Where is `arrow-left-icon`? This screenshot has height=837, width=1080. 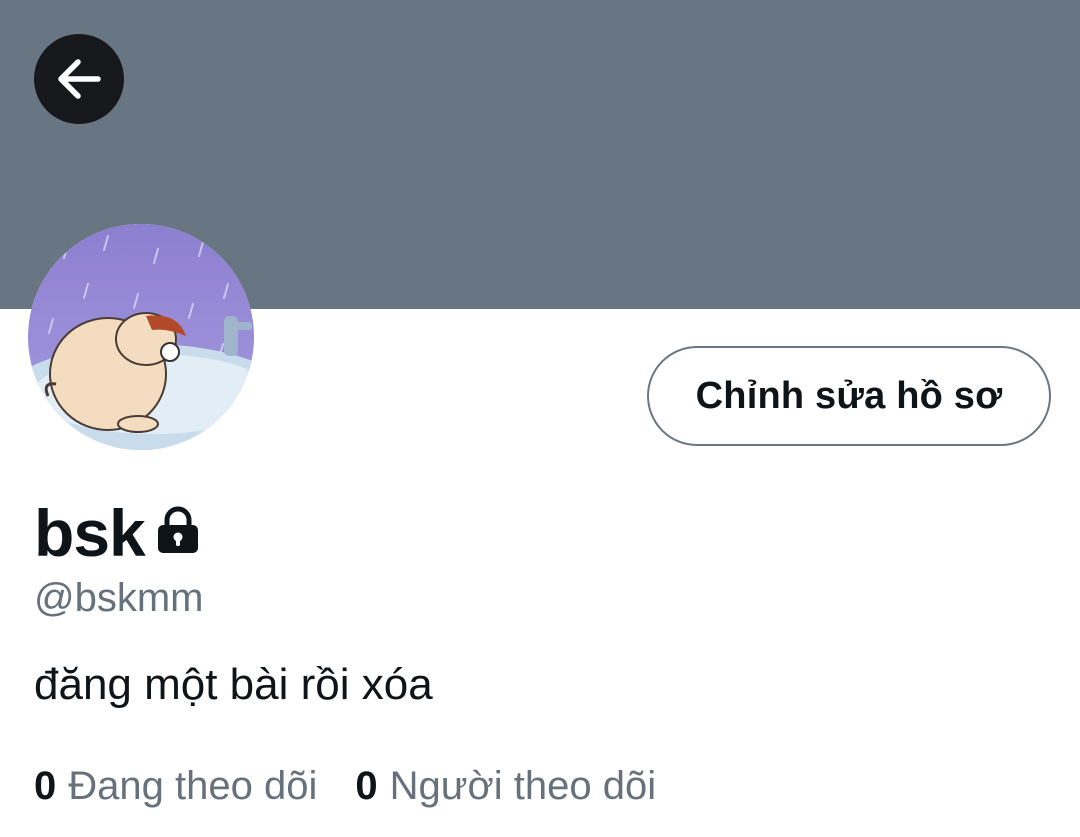 arrow-left-icon is located at coordinates (79, 79).